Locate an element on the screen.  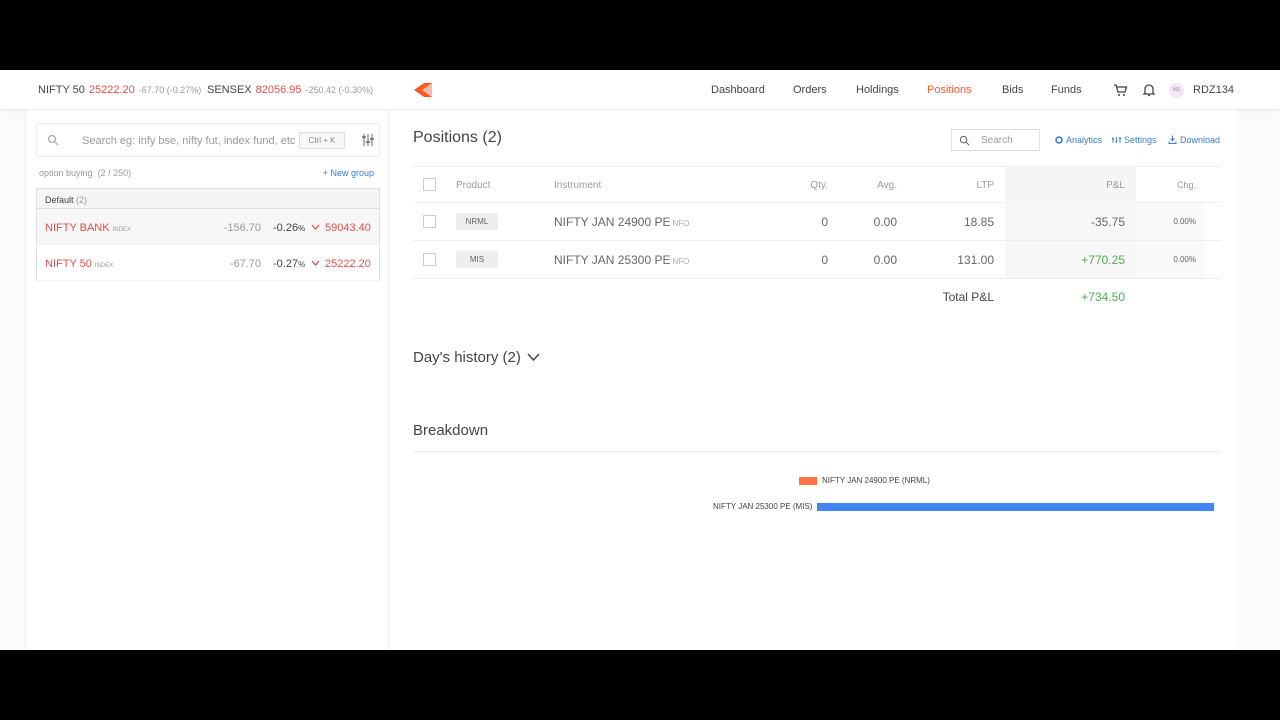
ltp-cell: 18.85 is located at coordinates (978, 222).